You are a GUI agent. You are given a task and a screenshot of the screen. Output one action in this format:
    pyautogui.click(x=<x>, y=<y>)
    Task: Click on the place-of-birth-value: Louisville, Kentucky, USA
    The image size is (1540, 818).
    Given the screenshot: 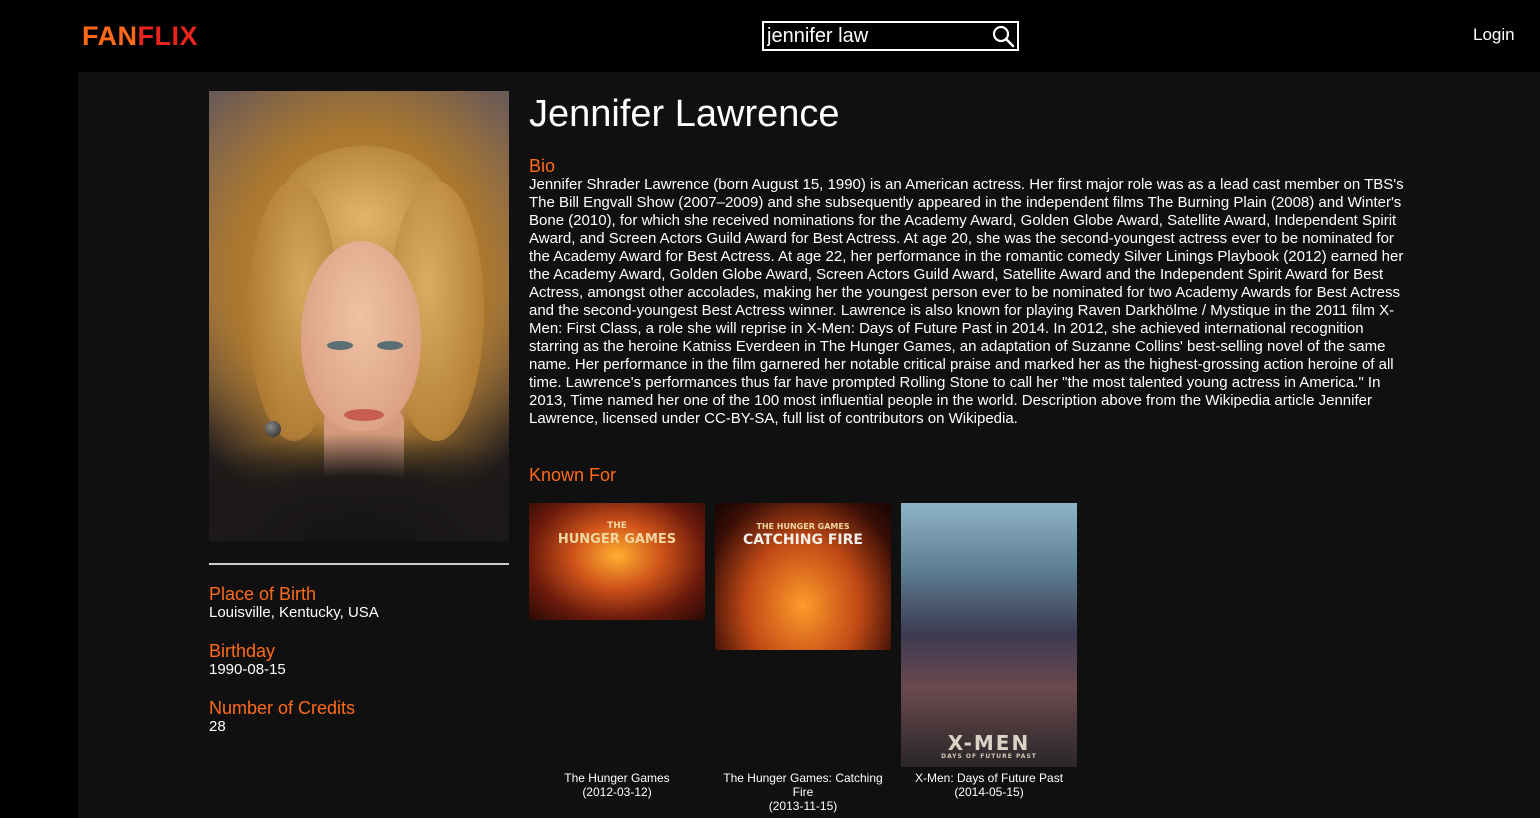 What is the action you would take?
    pyautogui.click(x=294, y=612)
    